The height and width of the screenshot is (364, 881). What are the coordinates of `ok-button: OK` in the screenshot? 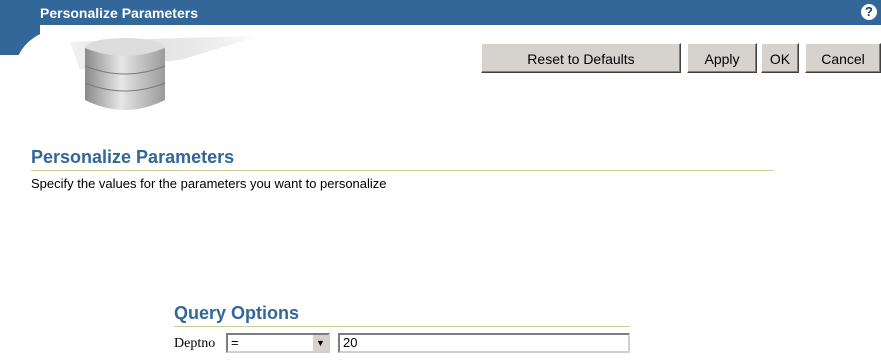 It's located at (780, 58).